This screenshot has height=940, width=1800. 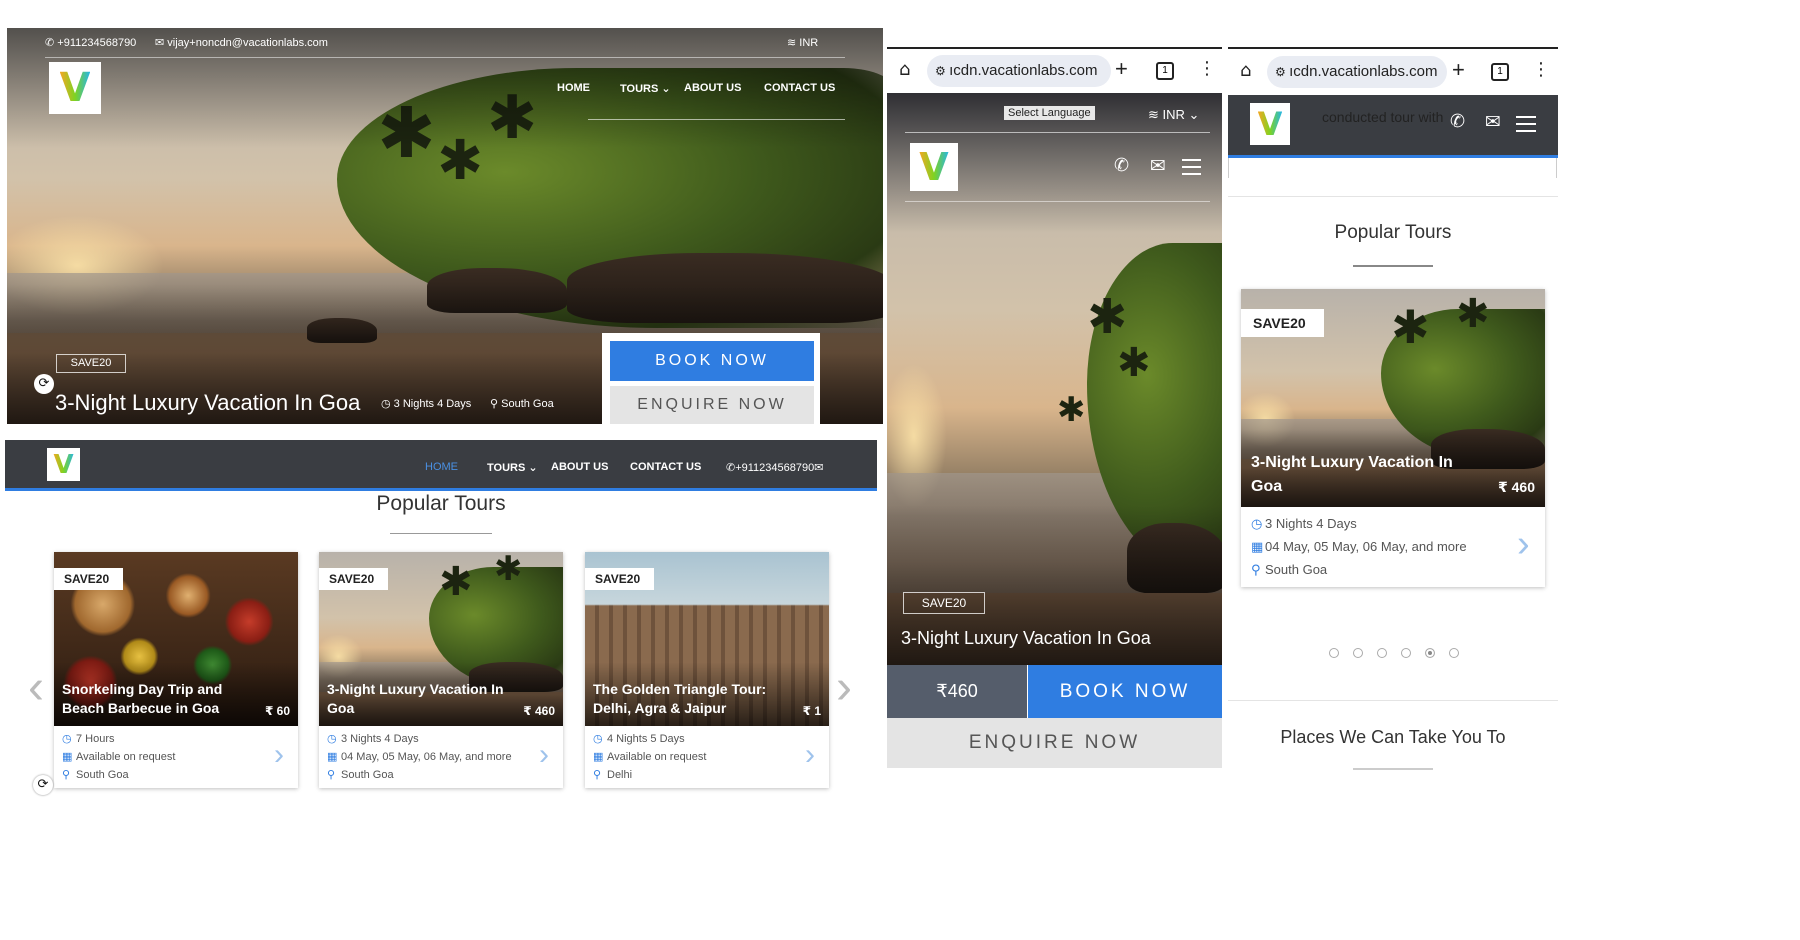 I want to click on mobile2-section-divider, so click(x=1393, y=700).